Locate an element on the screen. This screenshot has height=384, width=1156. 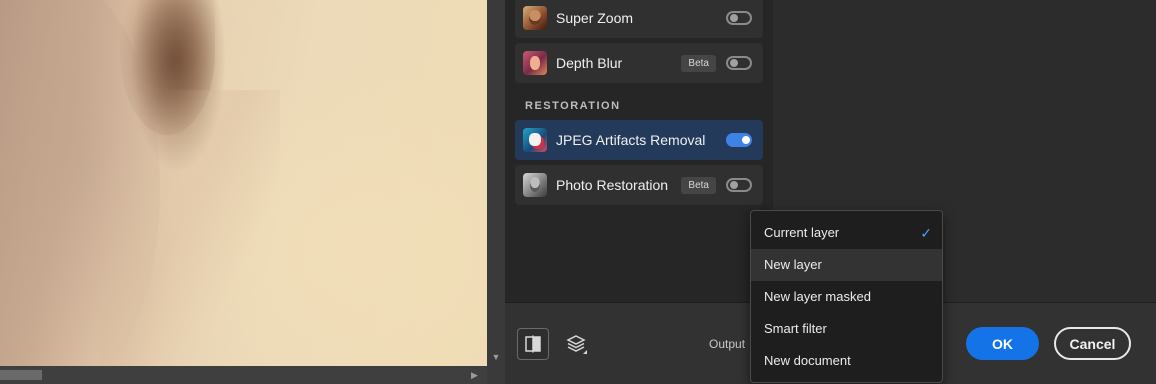
menu-item-new-layer-masked: New layer masked is located at coordinates (846, 297).